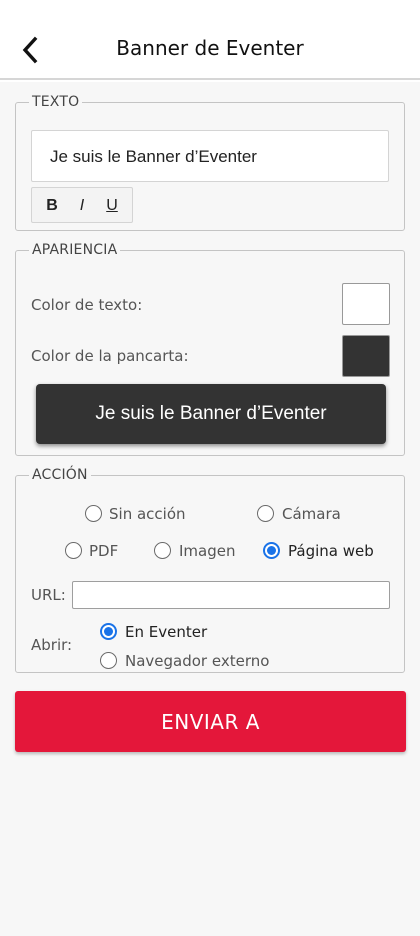  I want to click on italic-button: I, so click(82, 206).